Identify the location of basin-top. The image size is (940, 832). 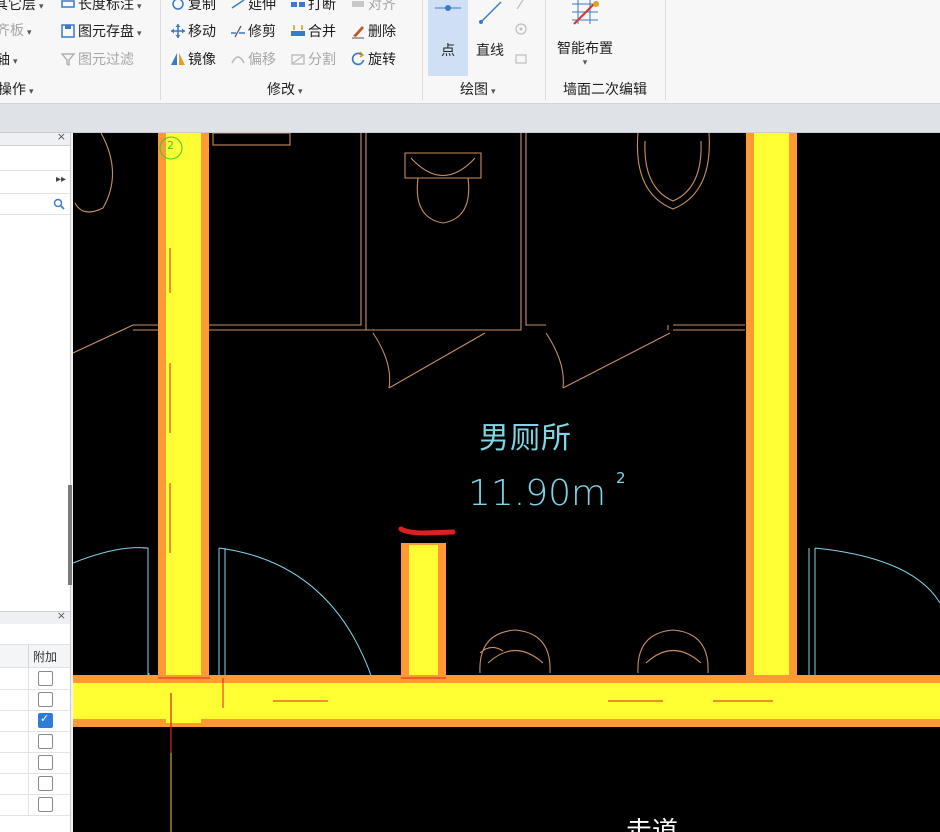
(251, 139).